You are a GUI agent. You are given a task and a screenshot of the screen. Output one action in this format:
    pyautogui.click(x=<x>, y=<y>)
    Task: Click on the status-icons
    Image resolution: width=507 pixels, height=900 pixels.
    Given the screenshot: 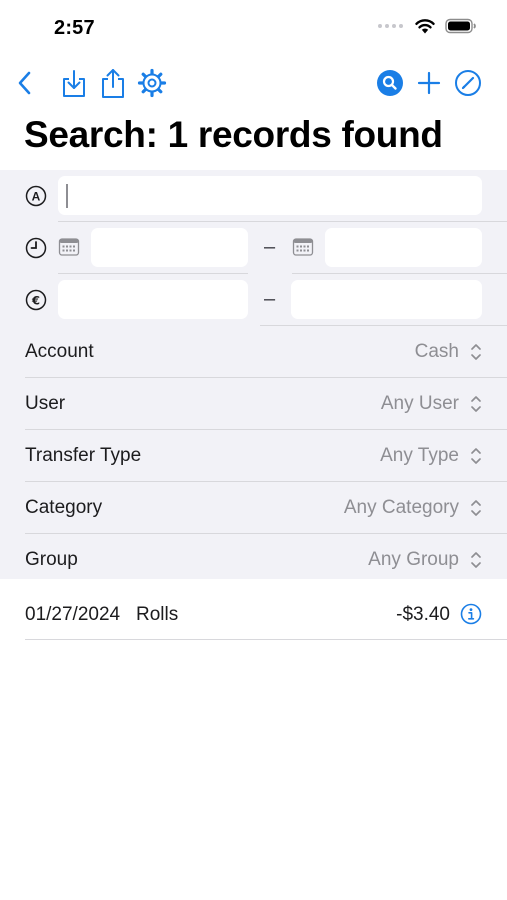 What is the action you would take?
    pyautogui.click(x=427, y=26)
    